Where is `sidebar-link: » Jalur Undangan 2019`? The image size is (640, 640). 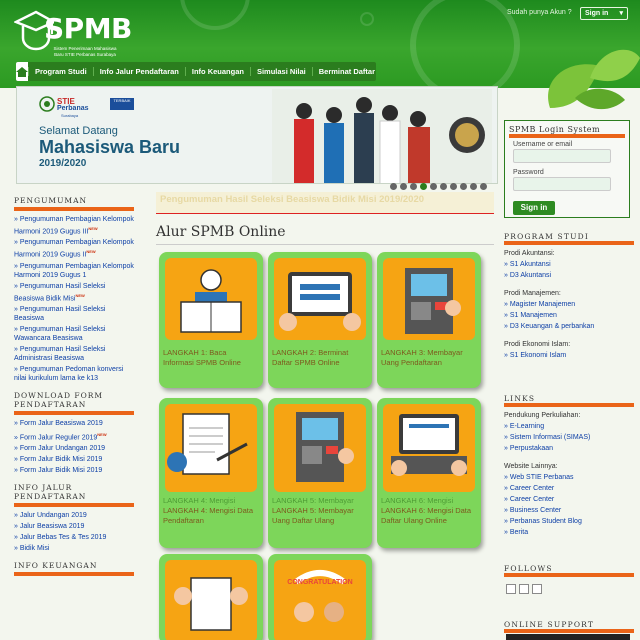
sidebar-link: » Jalur Undangan 2019 is located at coordinates (74, 515).